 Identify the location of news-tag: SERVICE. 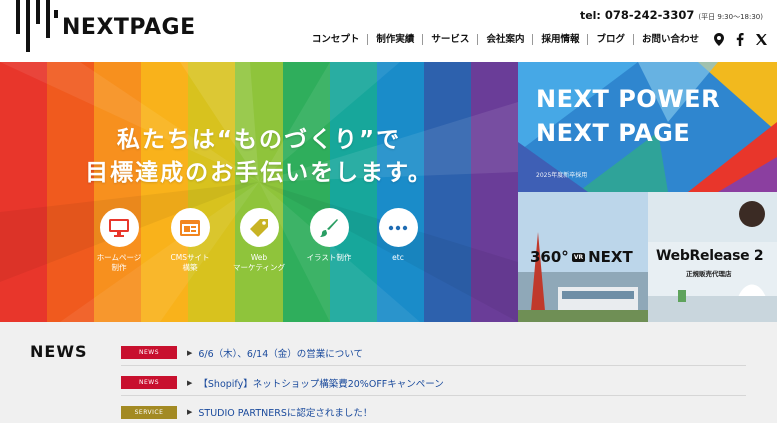
(149, 412).